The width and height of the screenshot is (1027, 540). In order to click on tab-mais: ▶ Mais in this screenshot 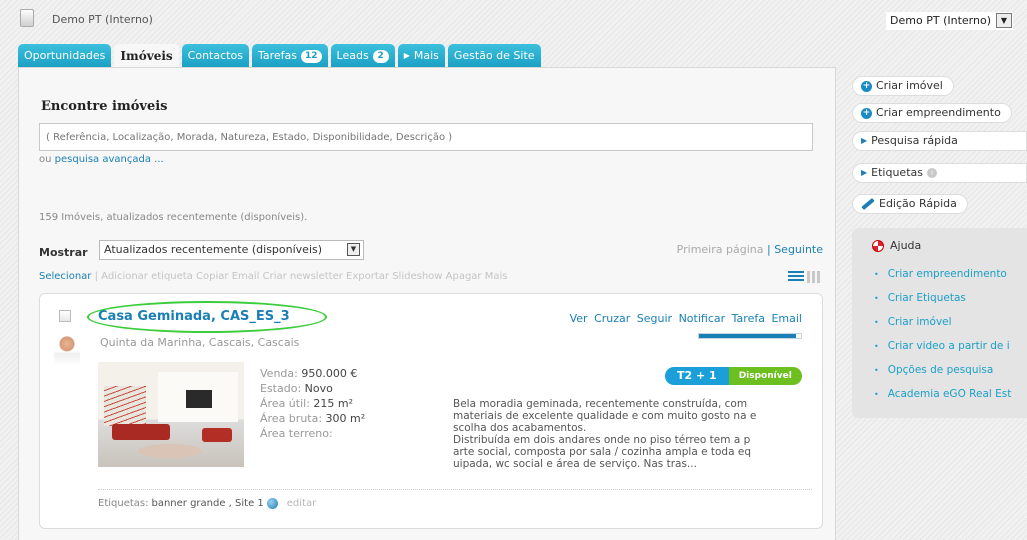, I will do `click(421, 56)`.